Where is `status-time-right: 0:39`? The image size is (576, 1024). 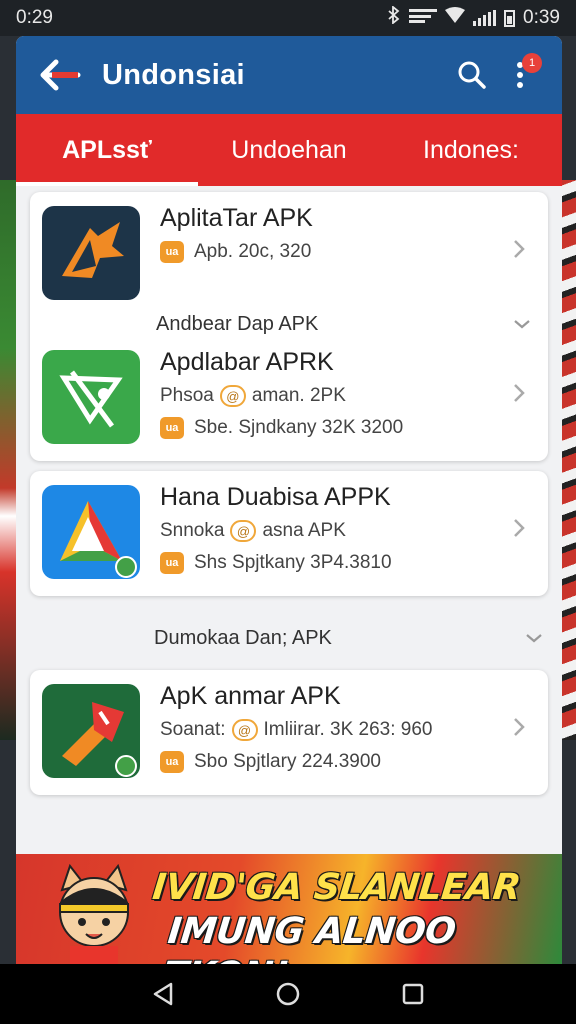
status-time-right: 0:39 is located at coordinates (541, 17).